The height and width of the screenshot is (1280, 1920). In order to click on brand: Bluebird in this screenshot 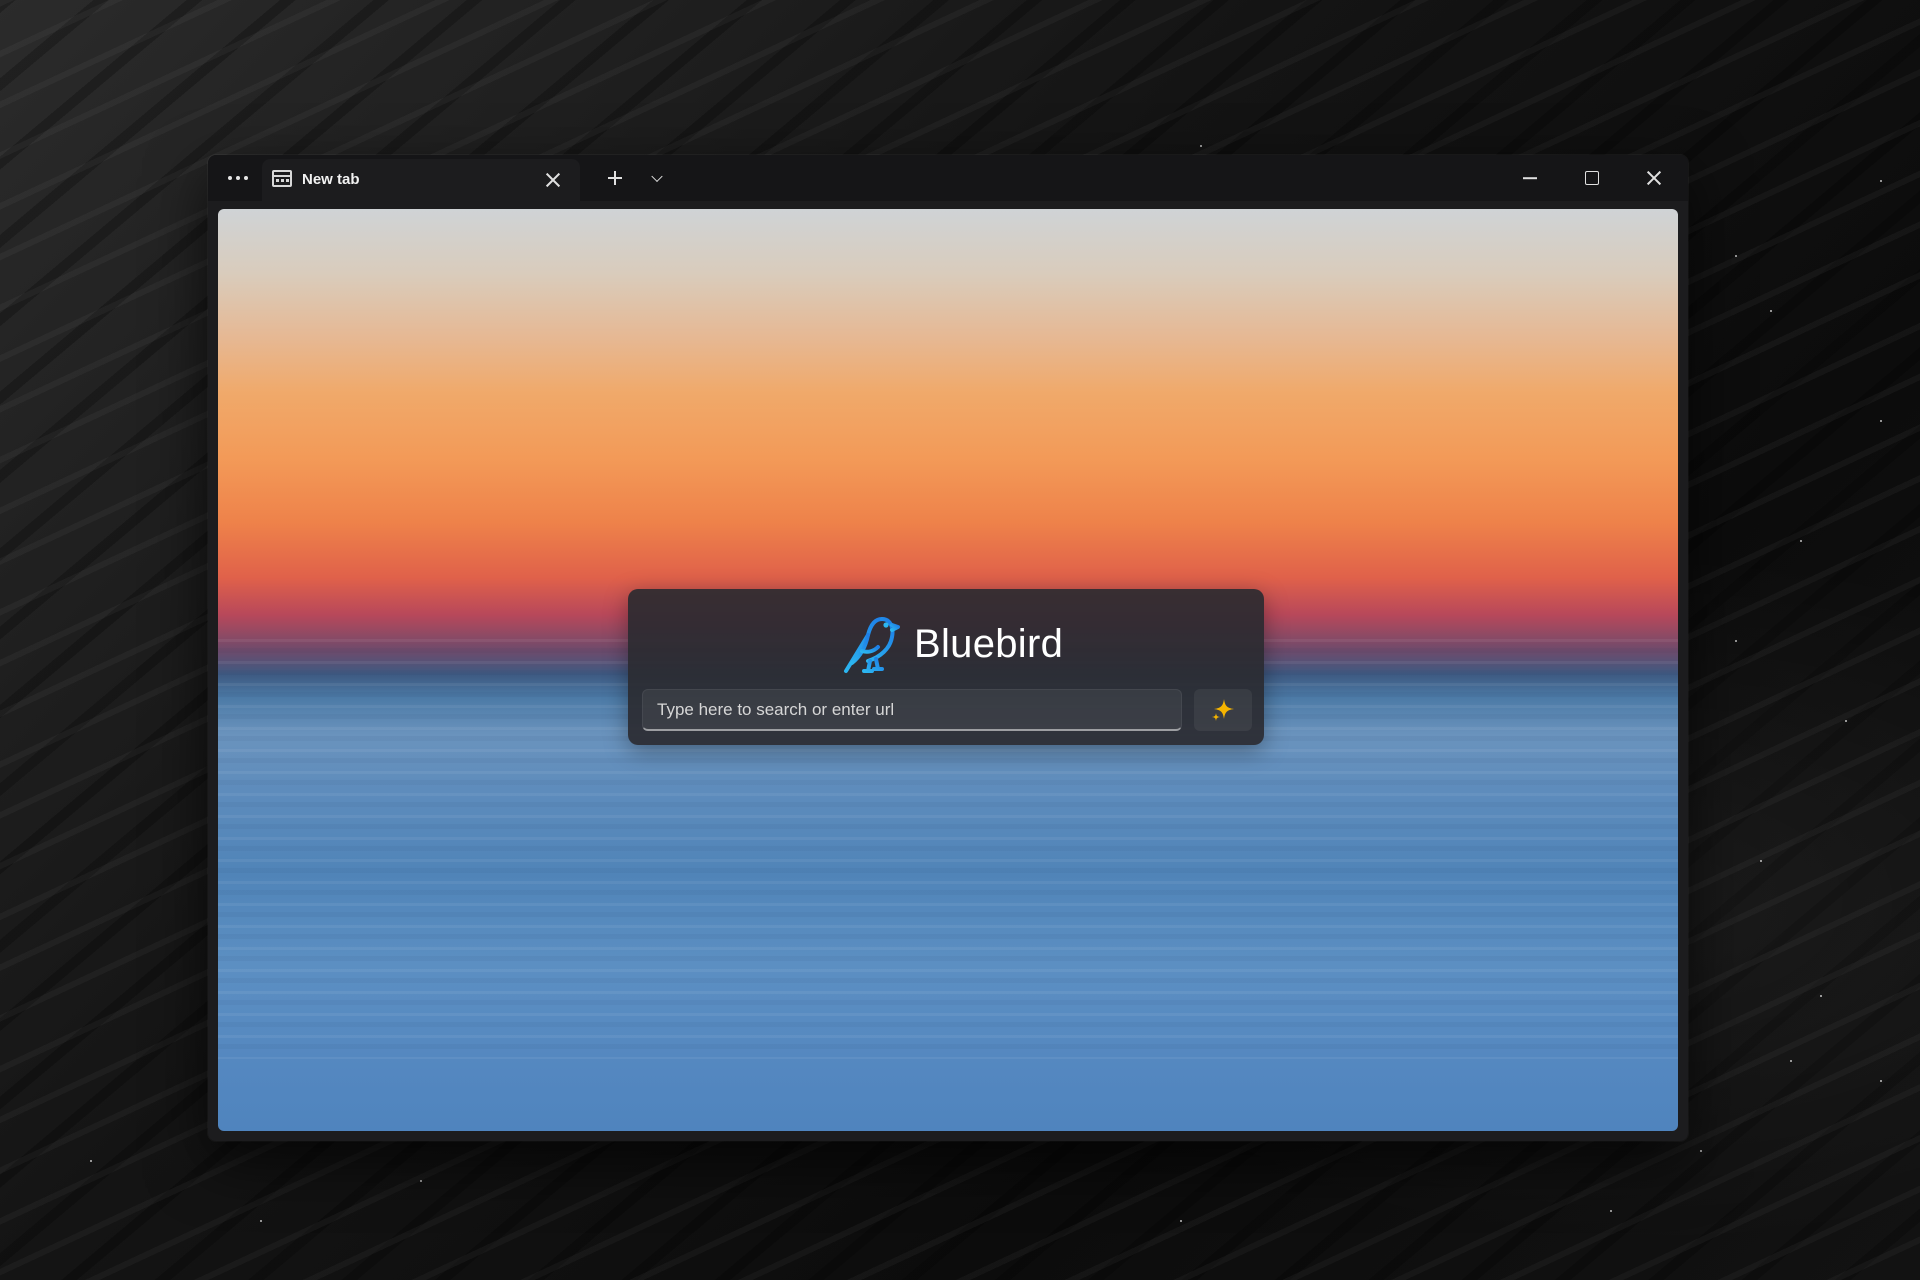, I will do `click(950, 644)`.